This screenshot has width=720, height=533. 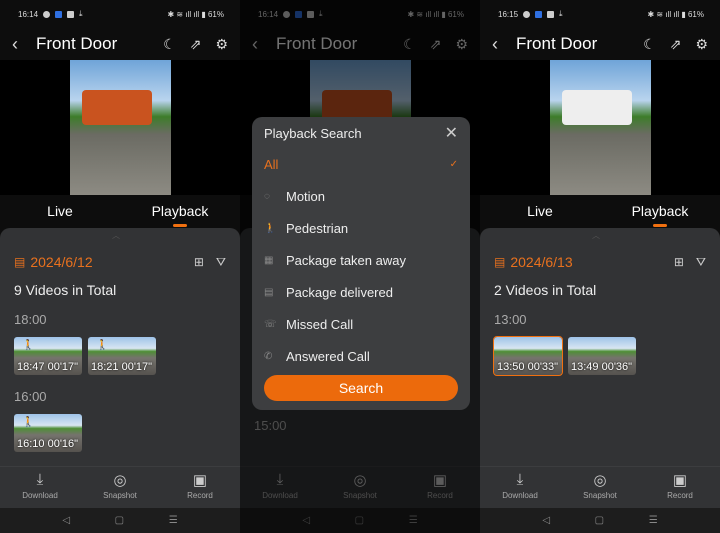 I want to click on video-clip-thumbnail: 🚶 18:21 00'17", so click(x=122, y=356).